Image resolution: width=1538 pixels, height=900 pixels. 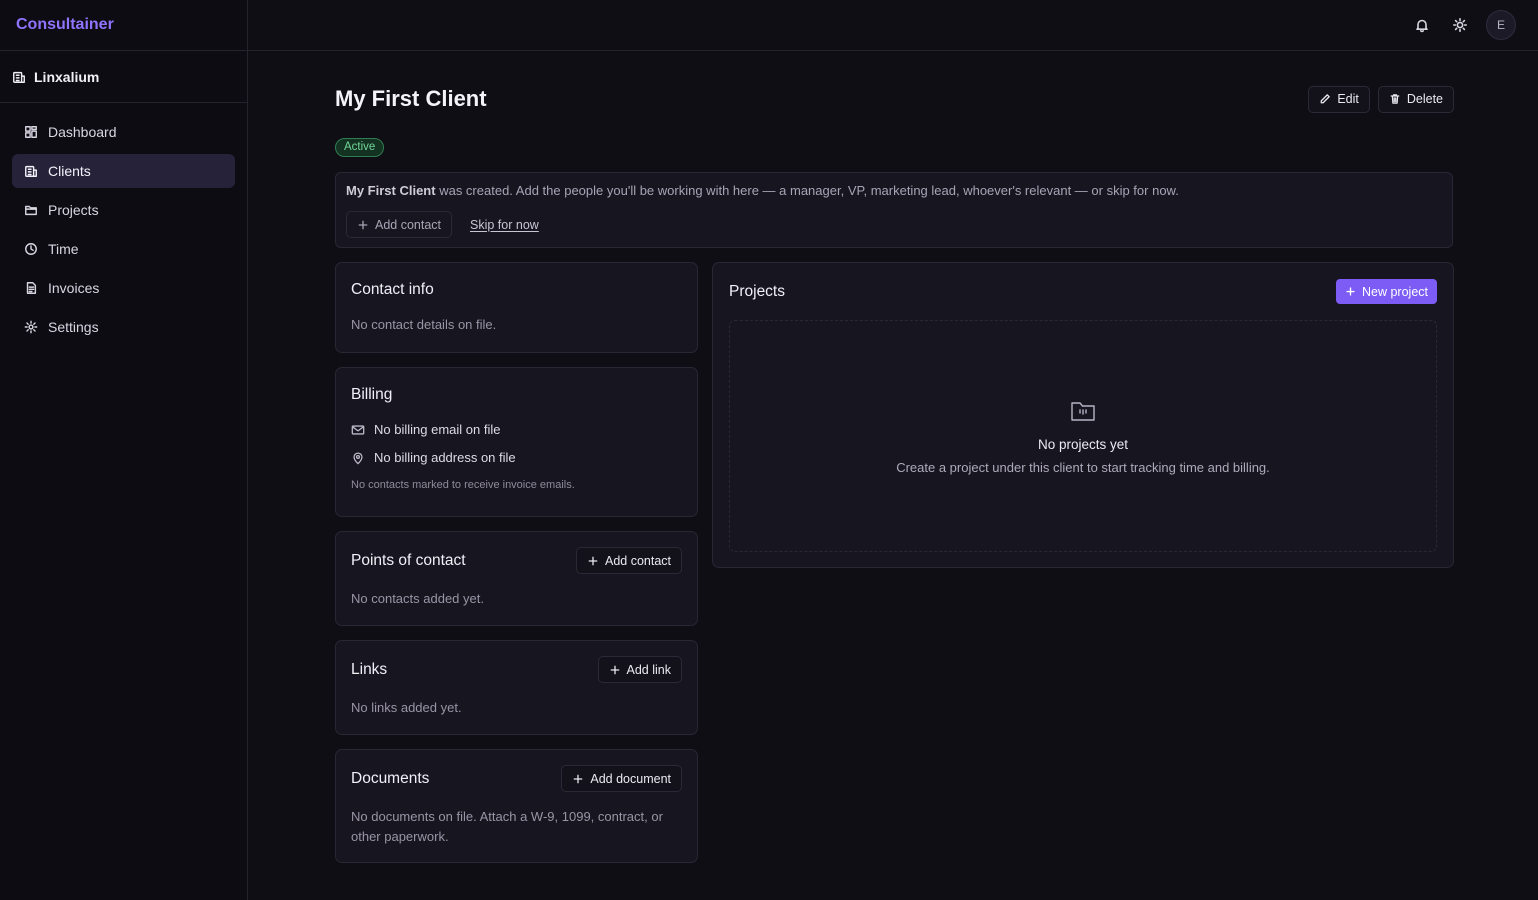 What do you see at coordinates (504, 225) in the screenshot?
I see `skip-link: Skip for now` at bounding box center [504, 225].